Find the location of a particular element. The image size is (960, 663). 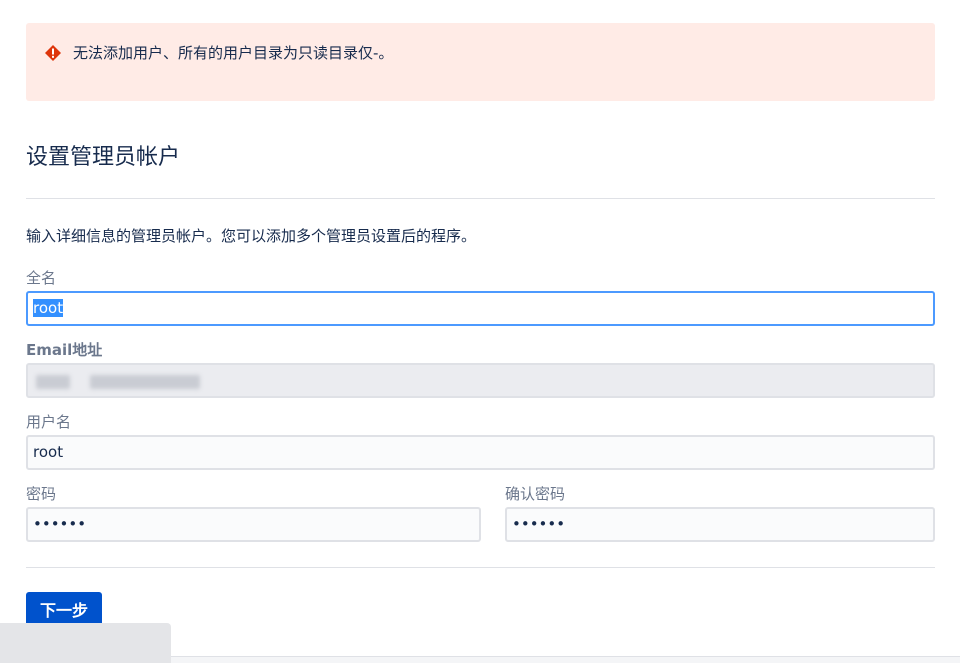

page-description: 输入详细信息的管理员帐户。您可以添加多个管理员设置后的程序。 is located at coordinates (251, 236).